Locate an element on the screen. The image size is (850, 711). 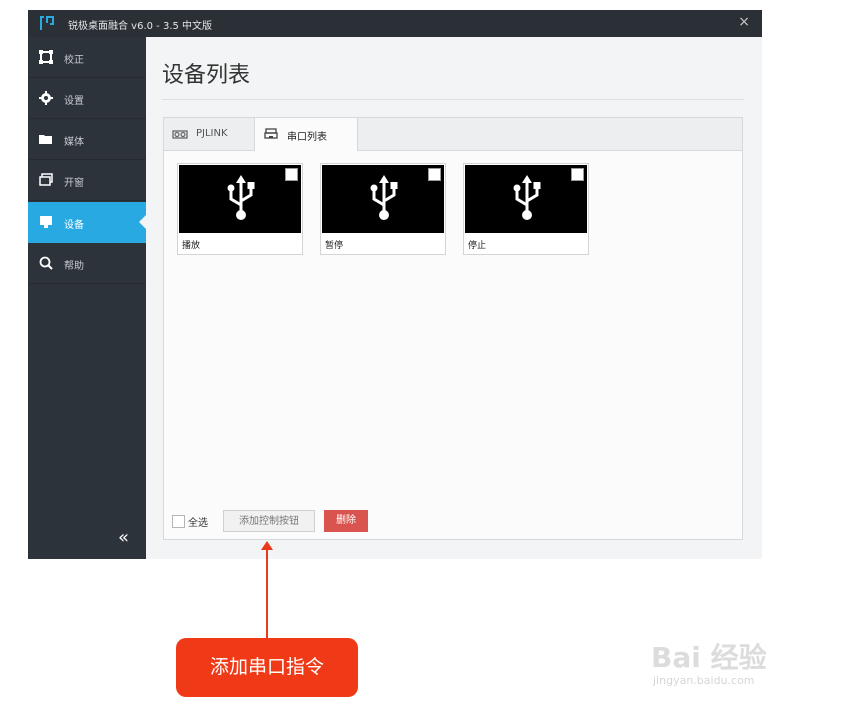
divider is located at coordinates (453, 99).